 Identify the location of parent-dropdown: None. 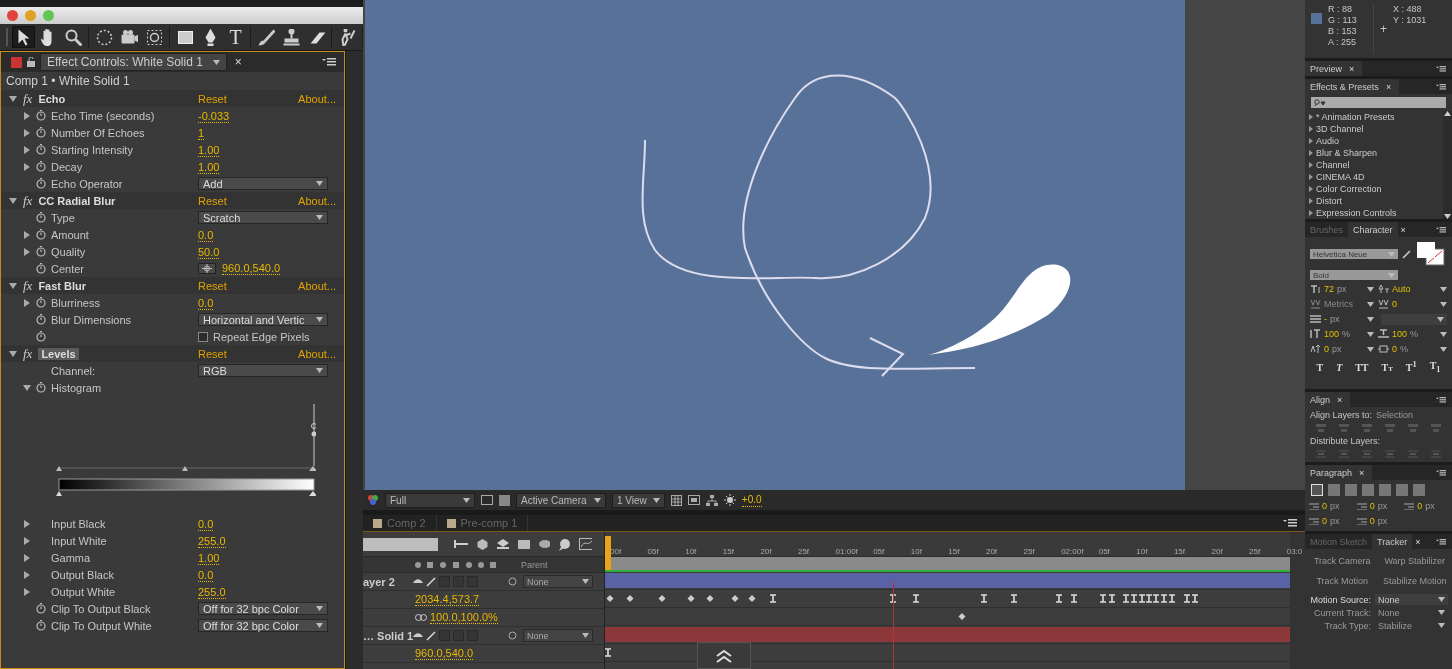
(558, 635).